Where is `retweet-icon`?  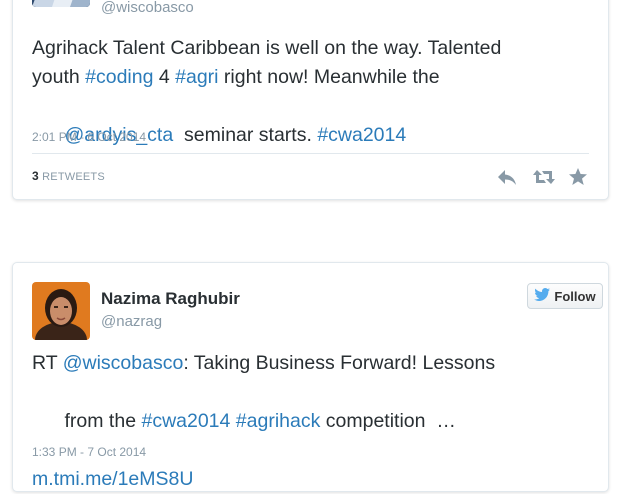
retweet-icon is located at coordinates (543, 177).